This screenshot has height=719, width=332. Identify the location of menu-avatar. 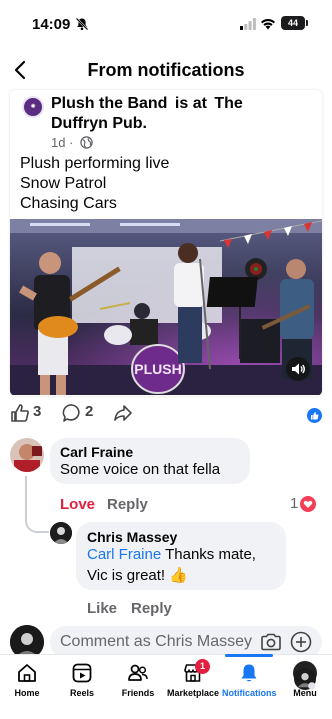
(305, 675).